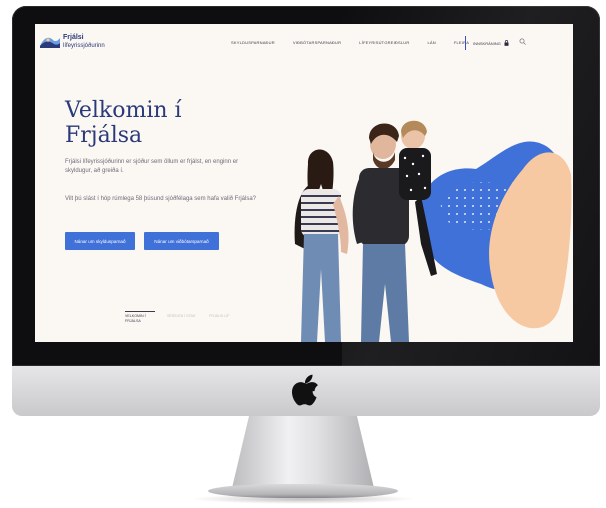  Describe the element at coordinates (431, 42) in the screenshot. I see `menu-item-lan: LÁN` at that location.